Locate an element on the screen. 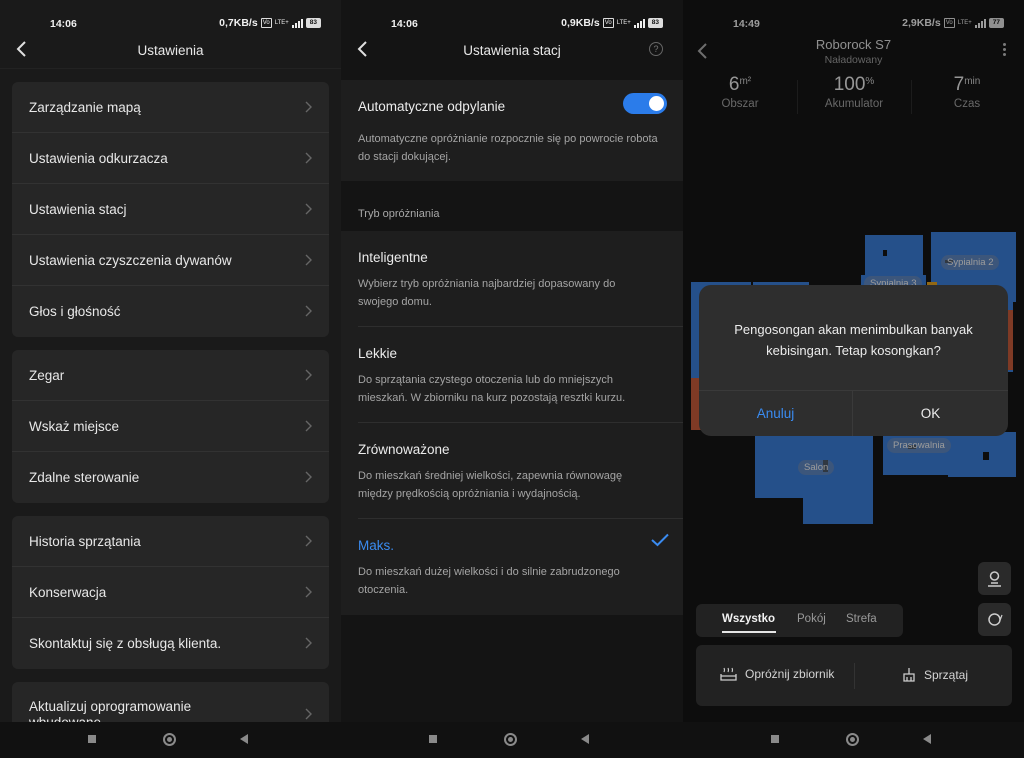  toggle-knob is located at coordinates (656, 103).